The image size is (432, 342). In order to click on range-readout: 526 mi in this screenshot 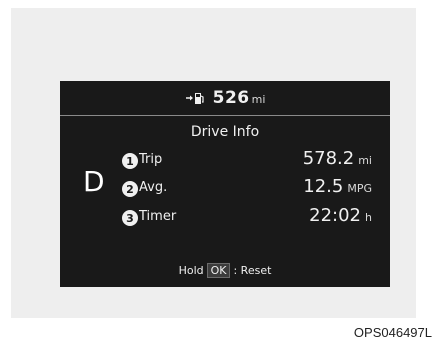, I will do `click(239, 98)`.